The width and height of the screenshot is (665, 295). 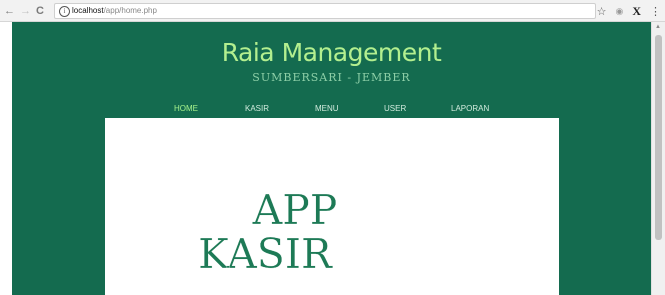 What do you see at coordinates (186, 108) in the screenshot?
I see `nav-item-home: HOME` at bounding box center [186, 108].